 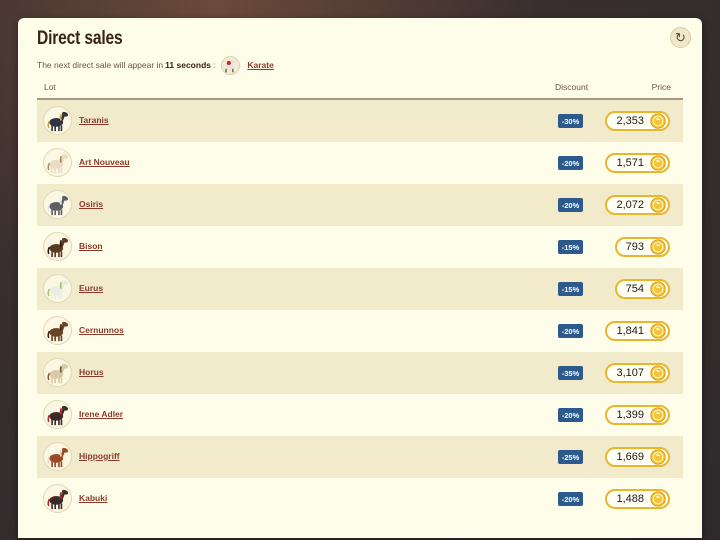 I want to click on horse-name-link: Osiris, so click(x=91, y=204).